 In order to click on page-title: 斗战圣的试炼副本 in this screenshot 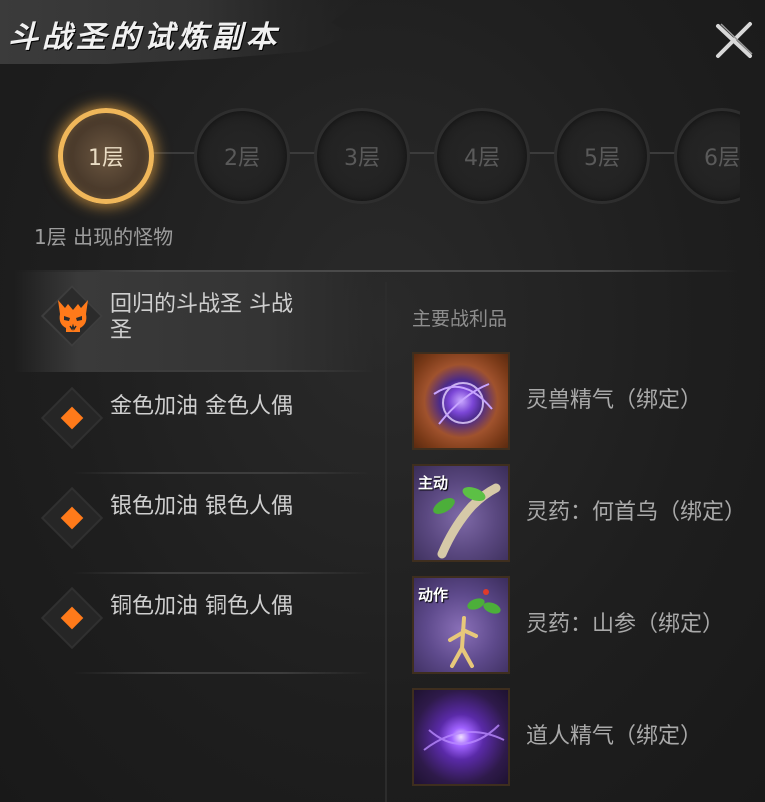, I will do `click(144, 37)`.